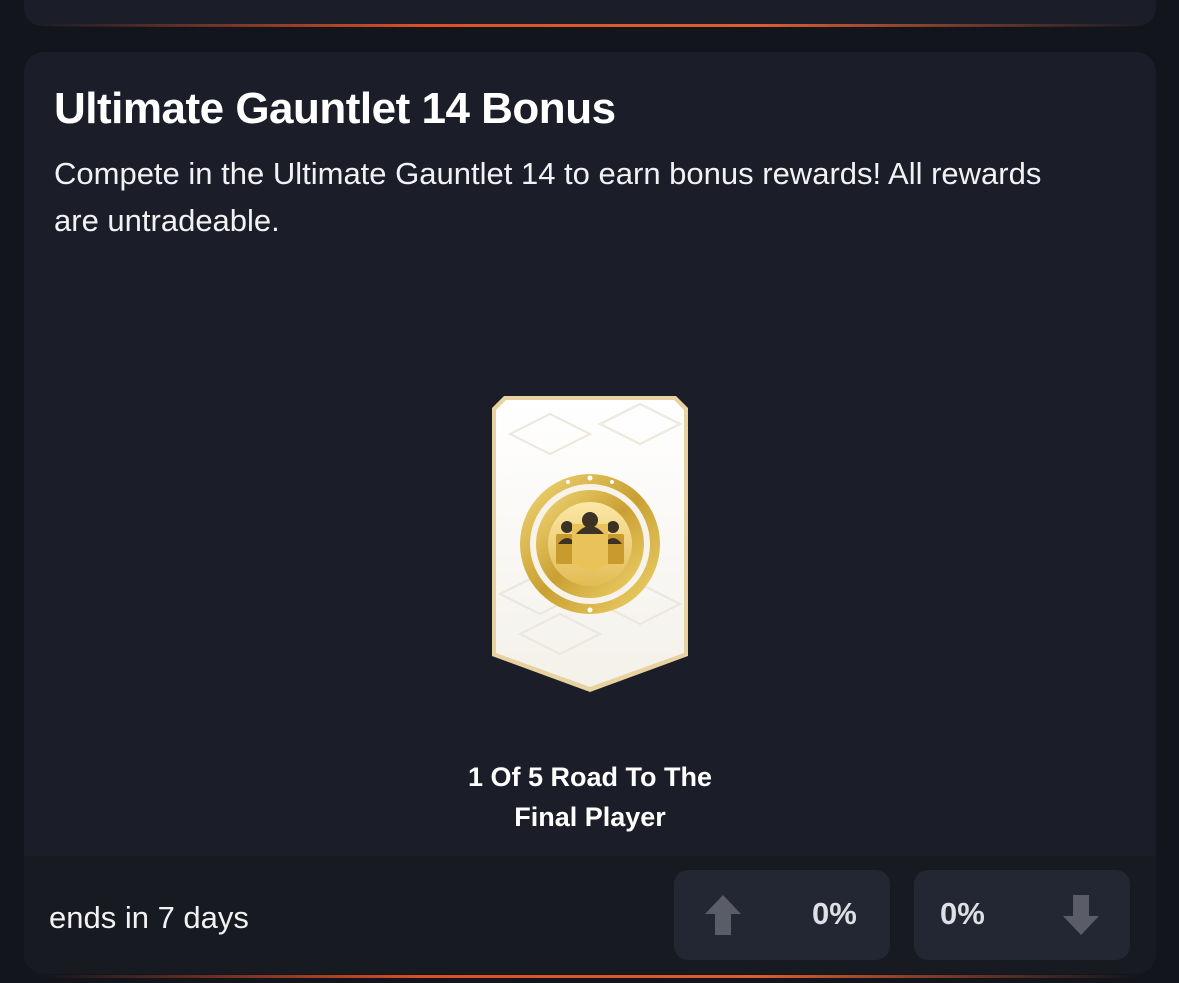 The height and width of the screenshot is (983, 1179). I want to click on previous-card, so click(590, 13).